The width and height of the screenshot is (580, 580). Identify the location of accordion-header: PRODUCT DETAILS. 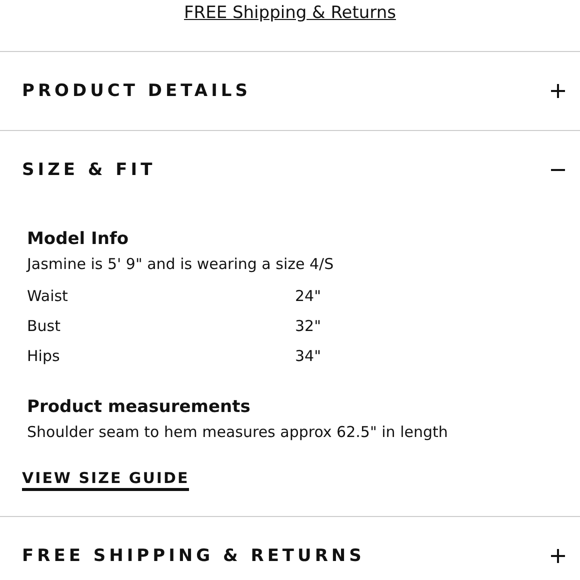
(290, 91).